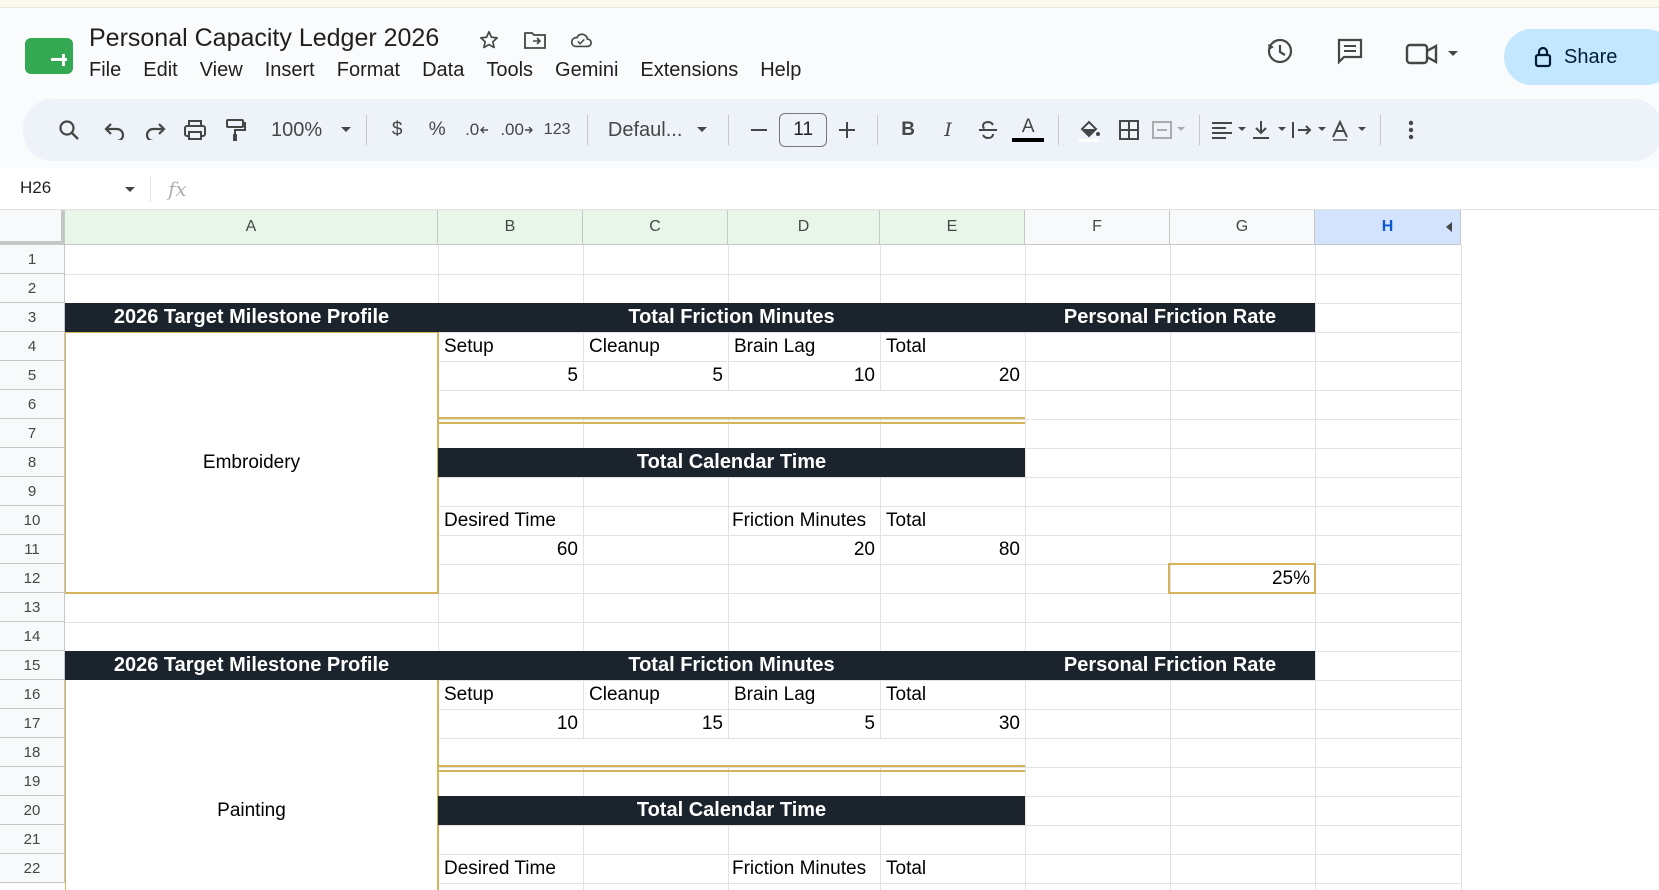 Image resolution: width=1659 pixels, height=890 pixels. What do you see at coordinates (557, 130) in the screenshot?
I see `more-formats-button: 123` at bounding box center [557, 130].